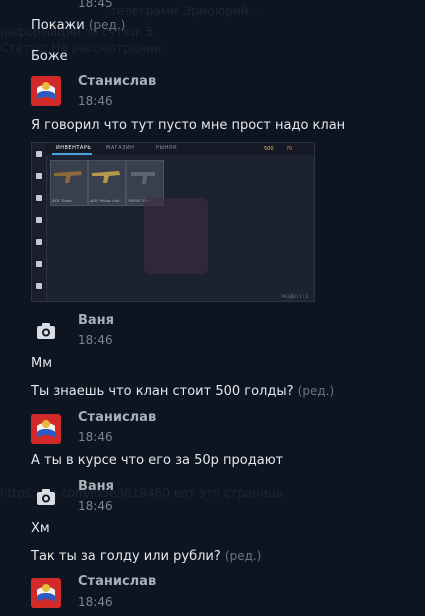 The width and height of the screenshot is (425, 616). What do you see at coordinates (74, 148) in the screenshot?
I see `game-tab-inventory: ИНВЕНТАРЬ` at bounding box center [74, 148].